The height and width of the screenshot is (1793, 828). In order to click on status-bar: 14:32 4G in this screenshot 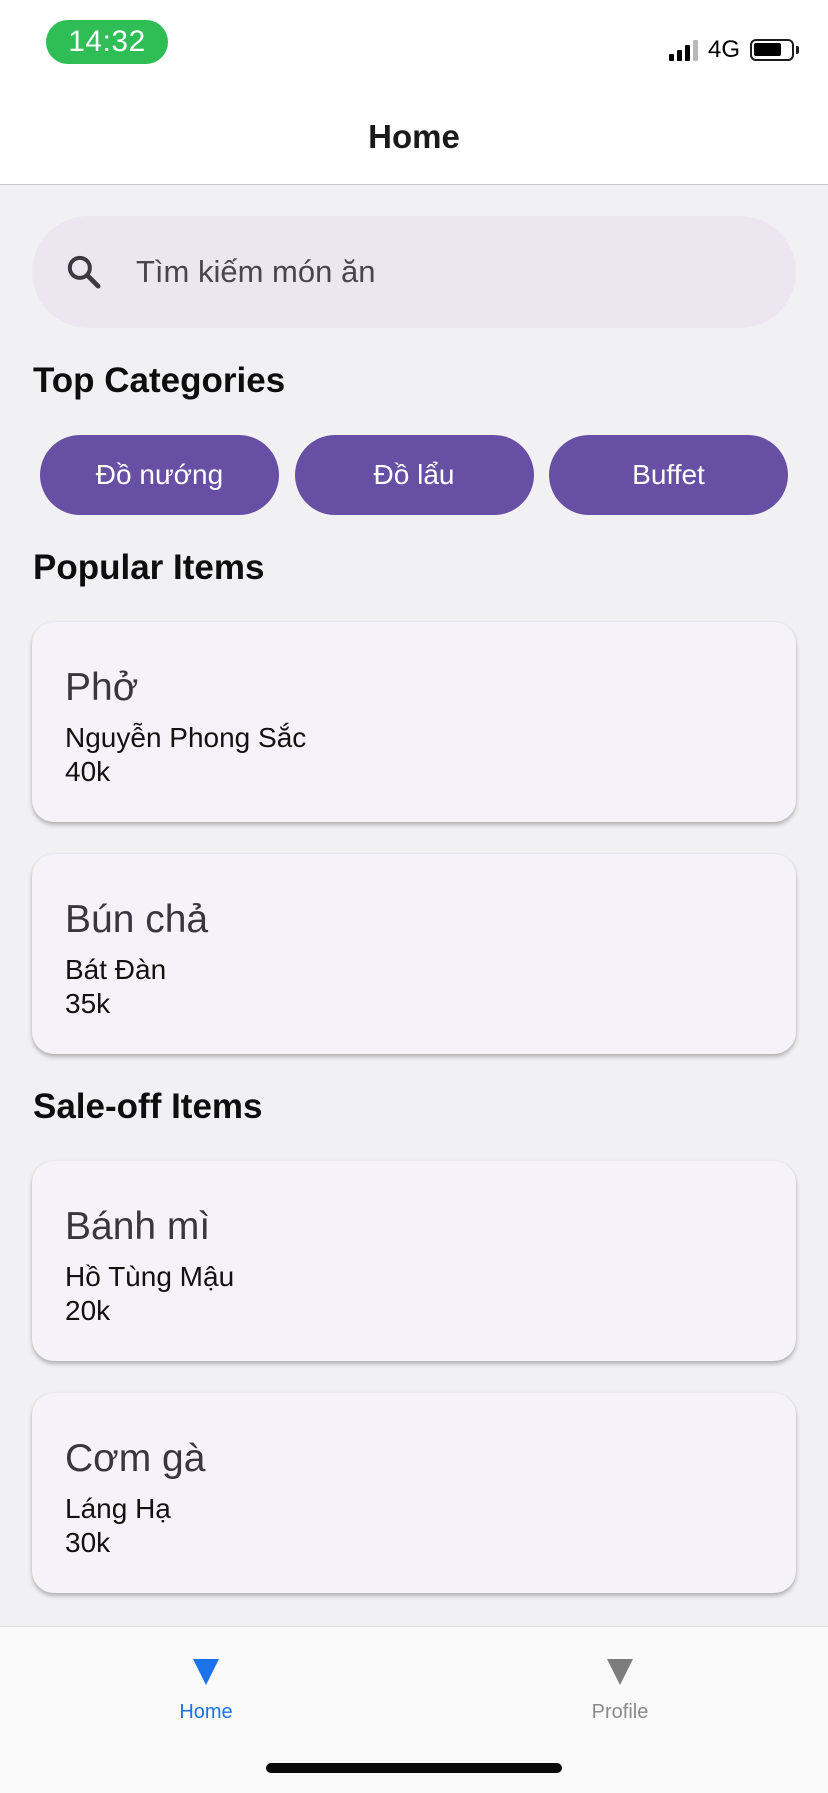, I will do `click(414, 45)`.